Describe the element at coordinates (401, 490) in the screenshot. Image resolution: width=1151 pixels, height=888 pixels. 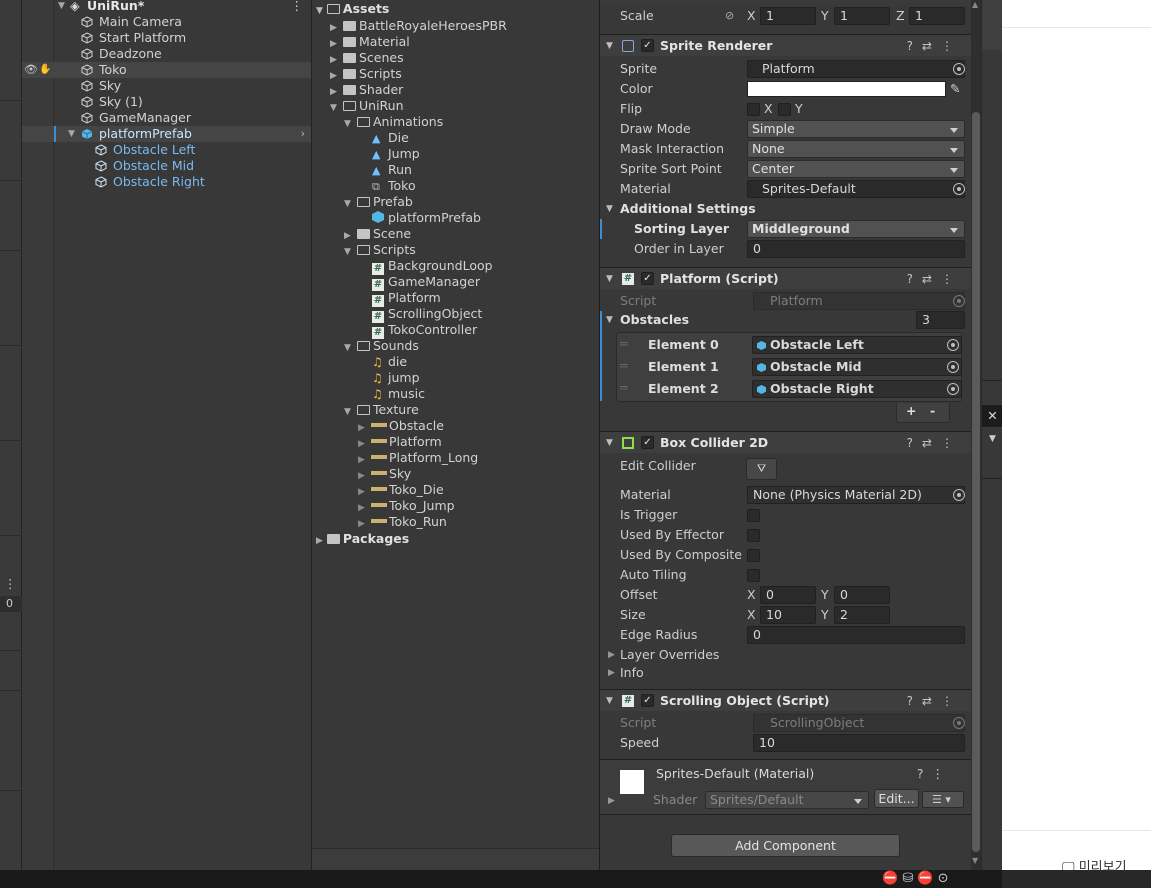
I see `project-item: ▶ Toko_Die` at that location.